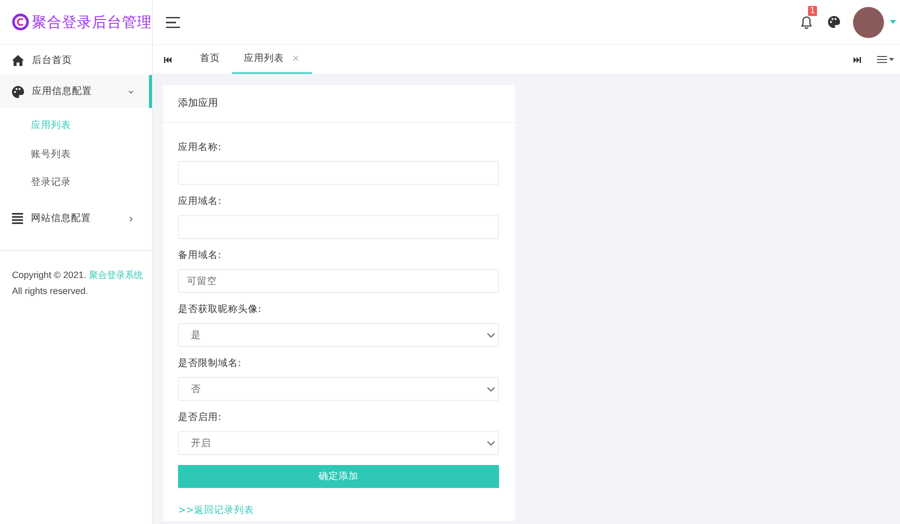 The image size is (900, 524). What do you see at coordinates (76, 183) in the screenshot?
I see `sidebar-subitem: 登录记录` at bounding box center [76, 183].